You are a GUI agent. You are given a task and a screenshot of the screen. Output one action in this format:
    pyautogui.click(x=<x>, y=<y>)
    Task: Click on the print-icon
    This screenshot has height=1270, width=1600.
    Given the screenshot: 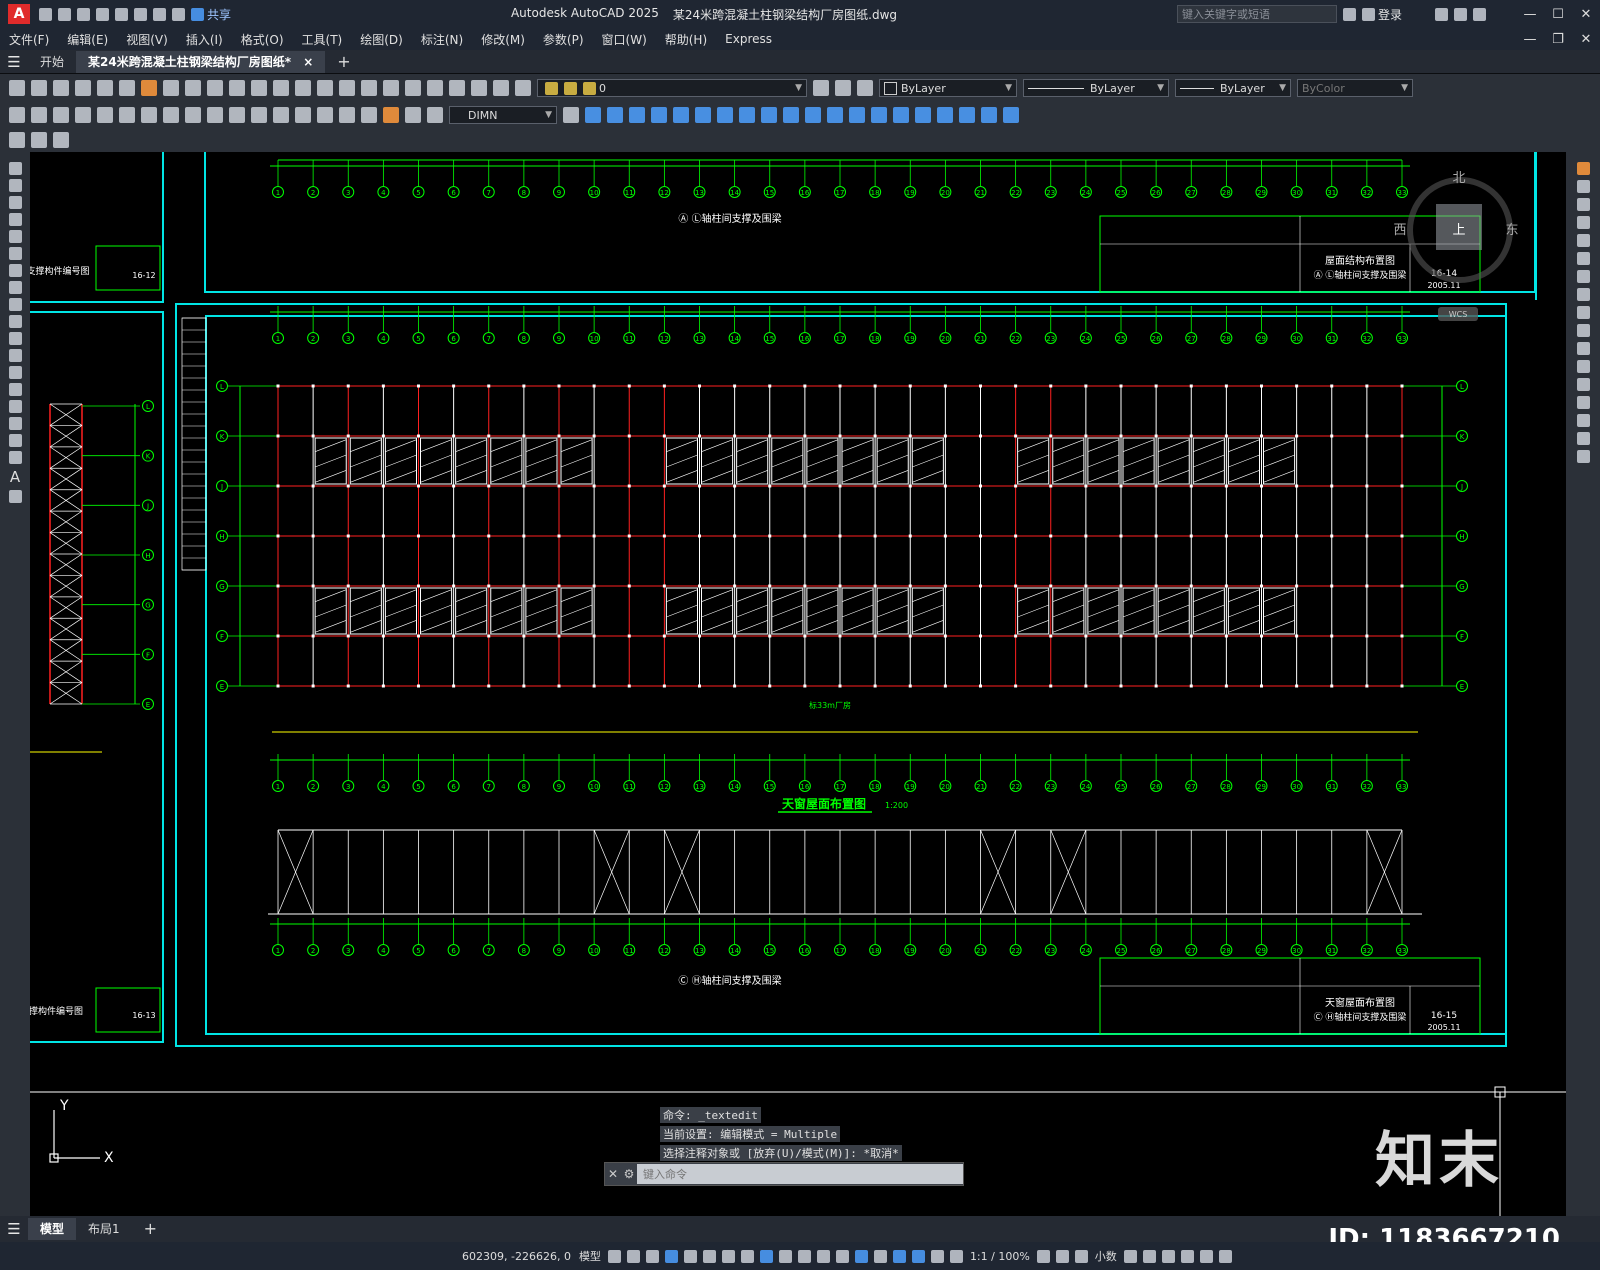 What is the action you would take?
    pyautogui.click(x=83, y=88)
    